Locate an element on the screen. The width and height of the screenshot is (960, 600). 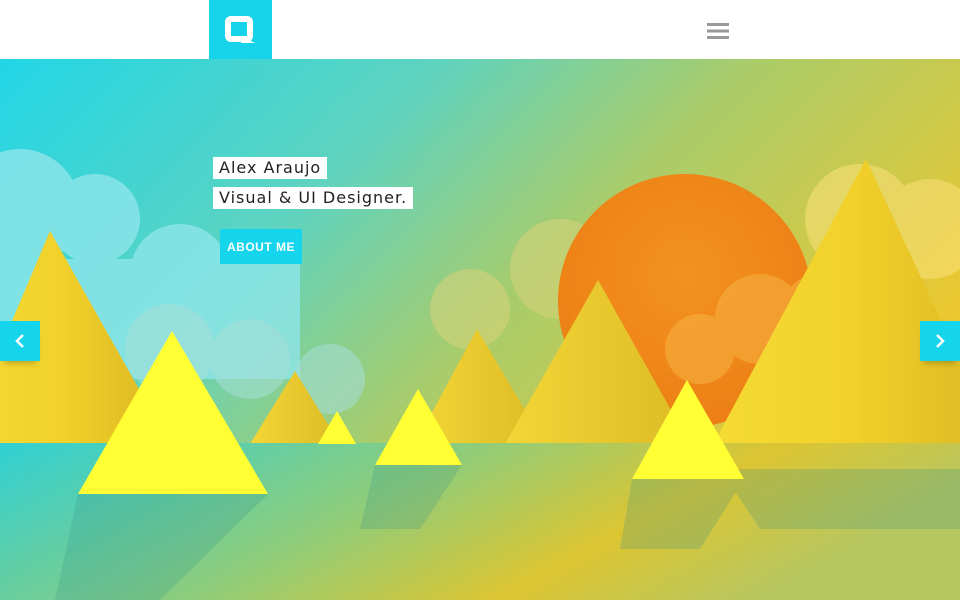
site-header is located at coordinates (480, 29).